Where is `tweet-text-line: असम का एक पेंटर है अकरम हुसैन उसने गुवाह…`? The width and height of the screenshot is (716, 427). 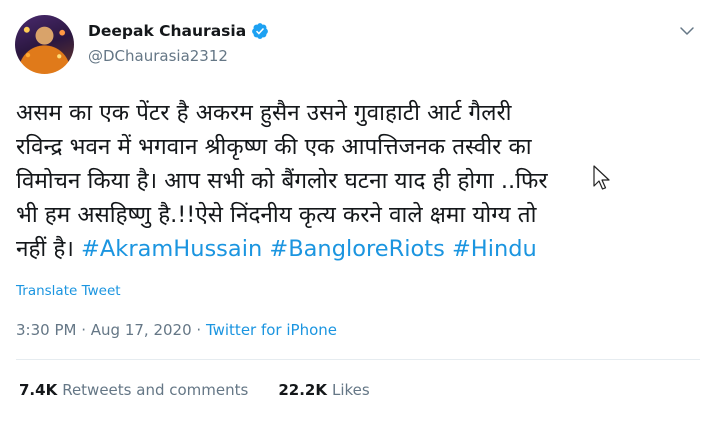 tweet-text-line: असम का एक पेंटर है अकरम हुसैन उसने गुवाह… is located at coordinates (264, 113).